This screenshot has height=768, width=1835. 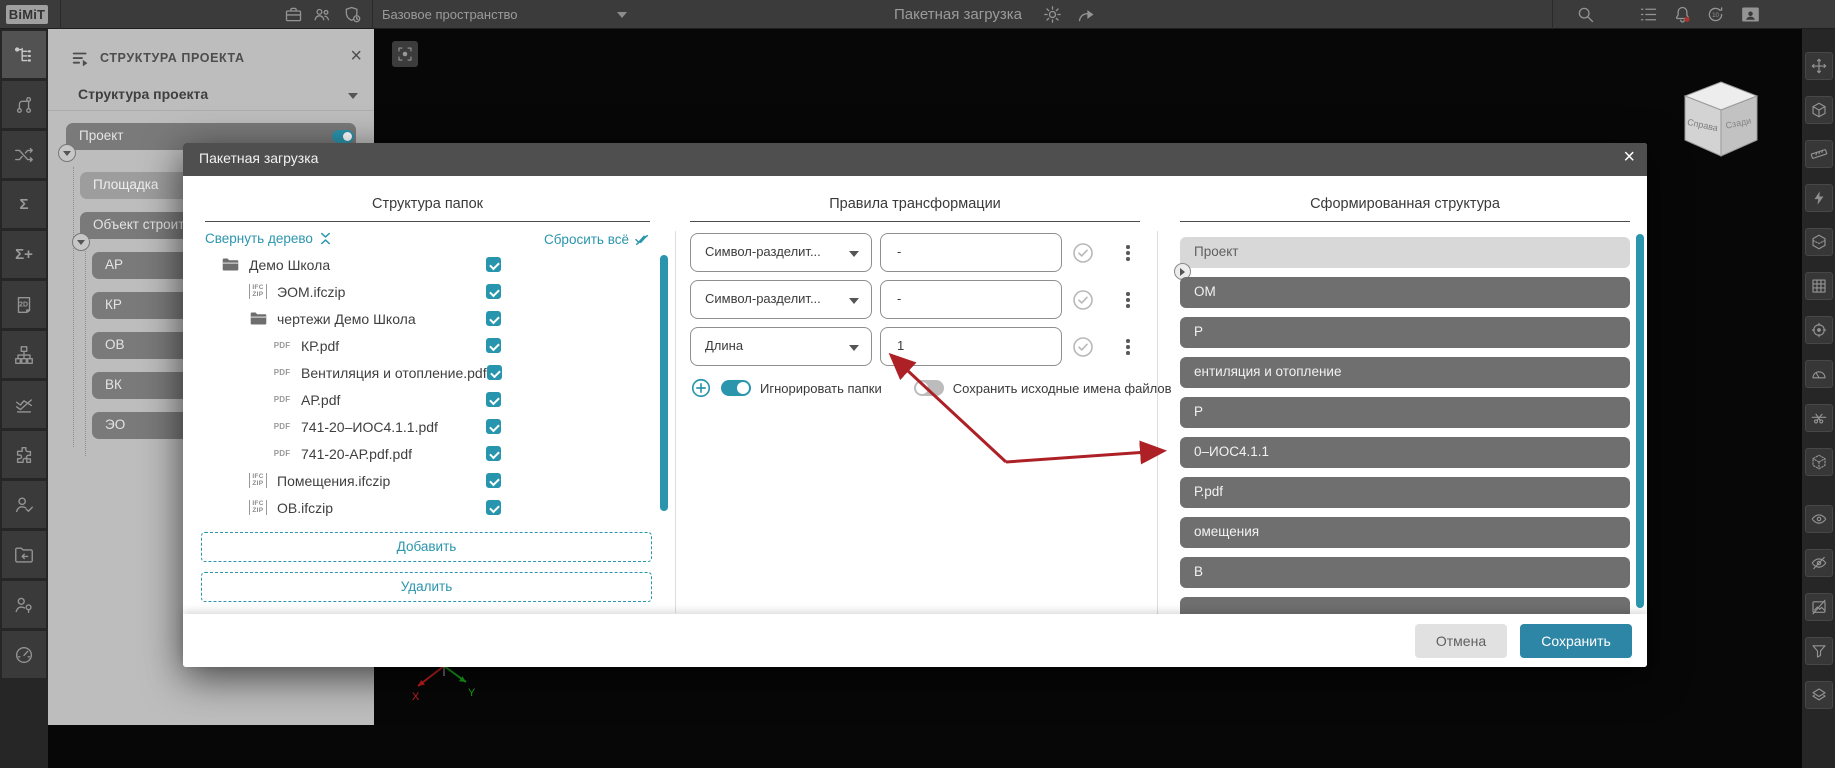 What do you see at coordinates (1405, 292) in the screenshot?
I see `result-item: ОМ` at bounding box center [1405, 292].